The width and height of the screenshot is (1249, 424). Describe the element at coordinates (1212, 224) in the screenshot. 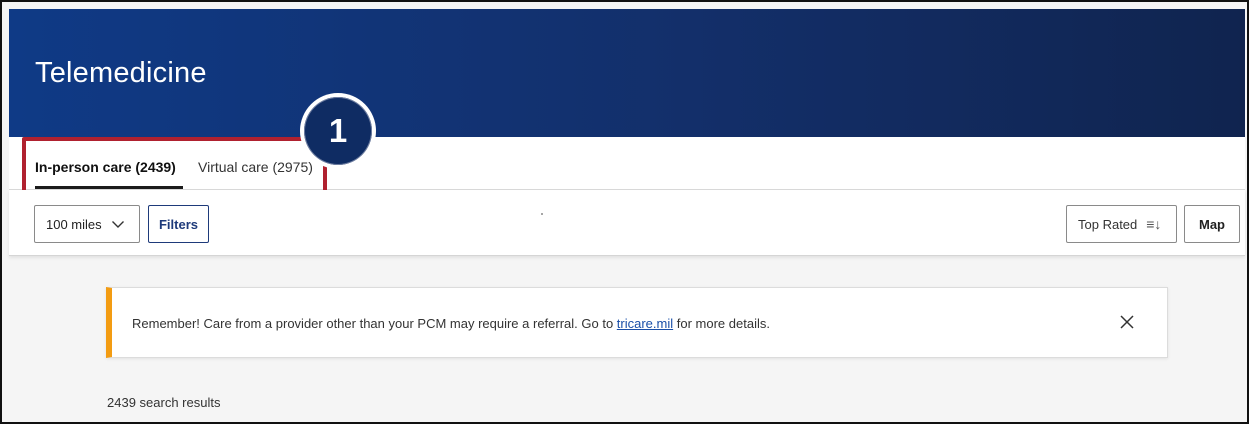

I see `map-button: Map` at that location.